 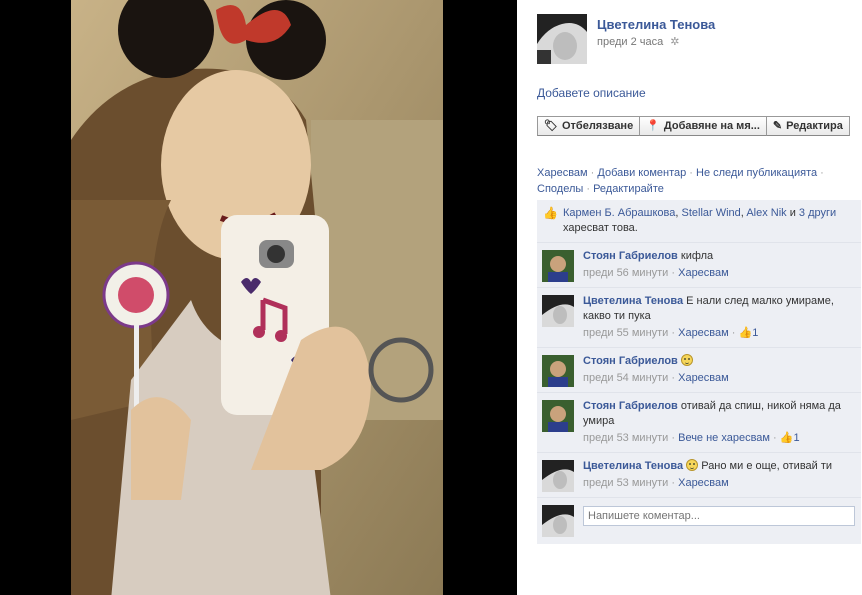 I want to click on add-description-link: Добавете описание, so click(x=591, y=93).